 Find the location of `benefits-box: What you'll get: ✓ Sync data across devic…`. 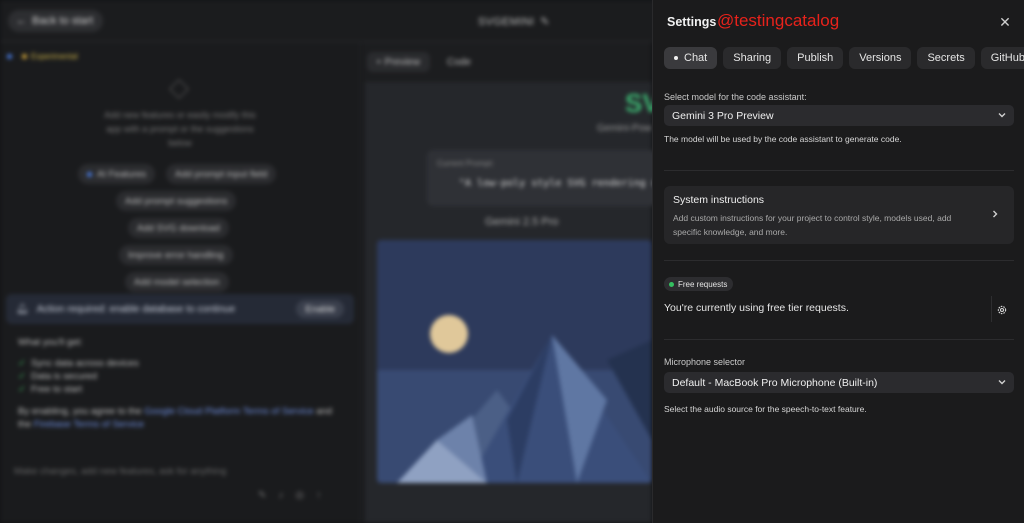

benefits-box: What you'll get: ✓ Sync data across devic… is located at coordinates (180, 386).